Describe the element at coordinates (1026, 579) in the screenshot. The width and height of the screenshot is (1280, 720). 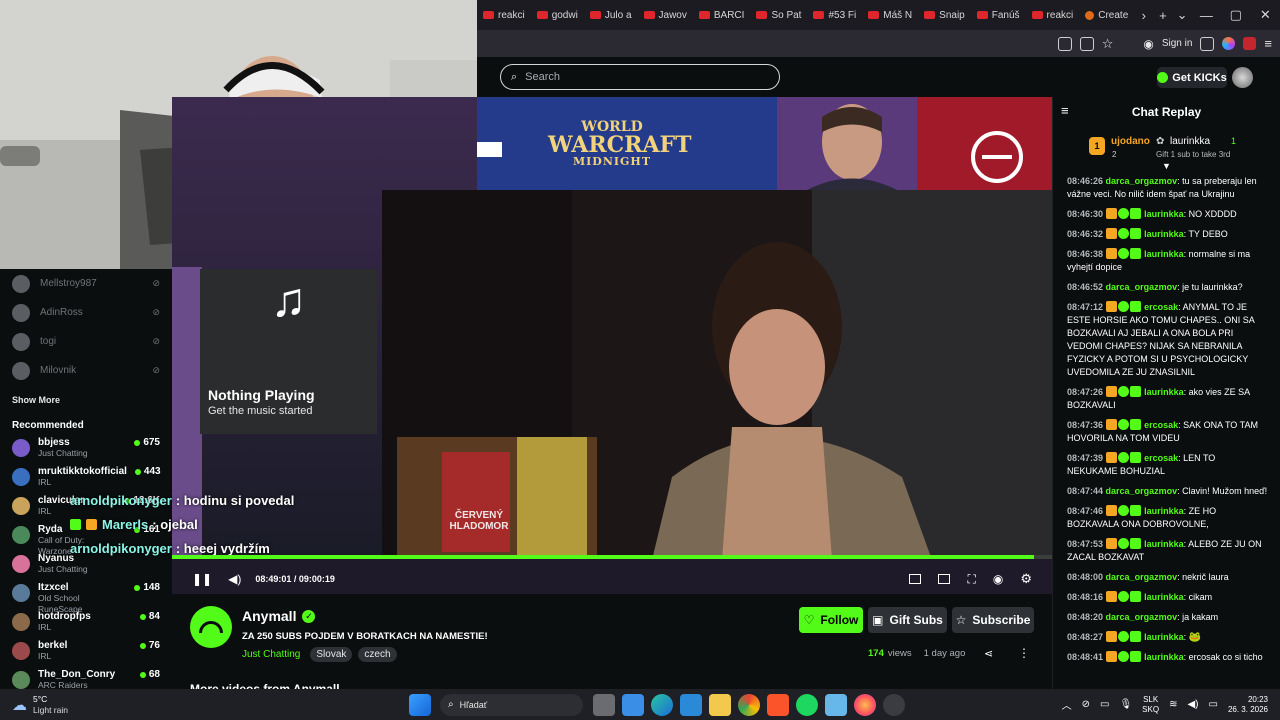
I see `settings-gear-icon: ⚙` at that location.